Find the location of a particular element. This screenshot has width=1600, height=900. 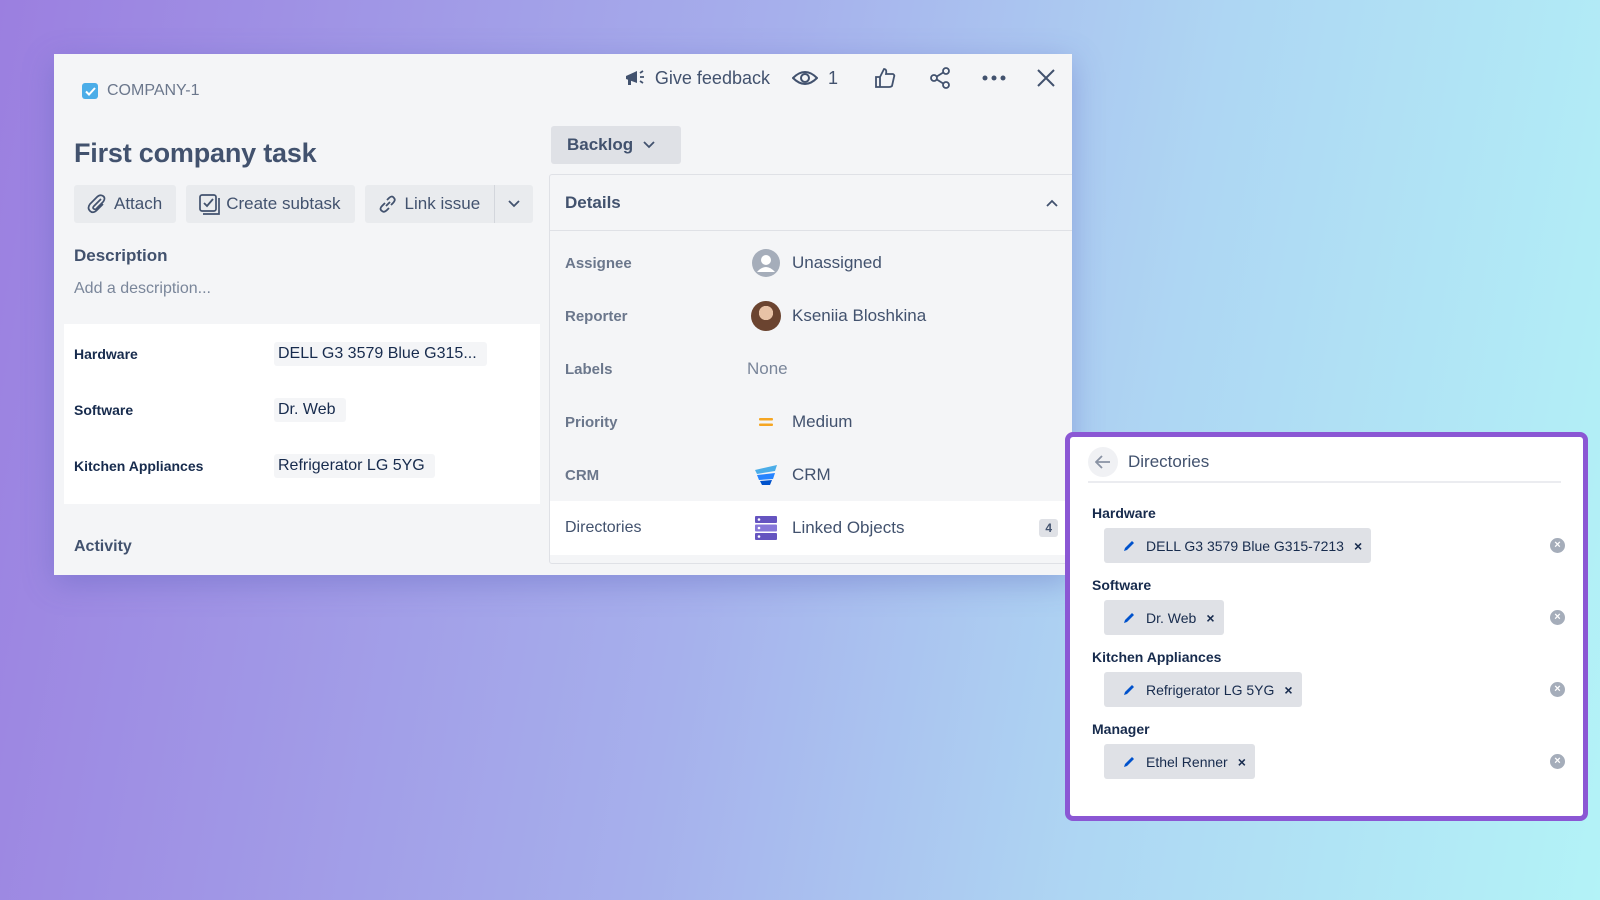

field-value: Refrigerator LG 5YG is located at coordinates (354, 466).